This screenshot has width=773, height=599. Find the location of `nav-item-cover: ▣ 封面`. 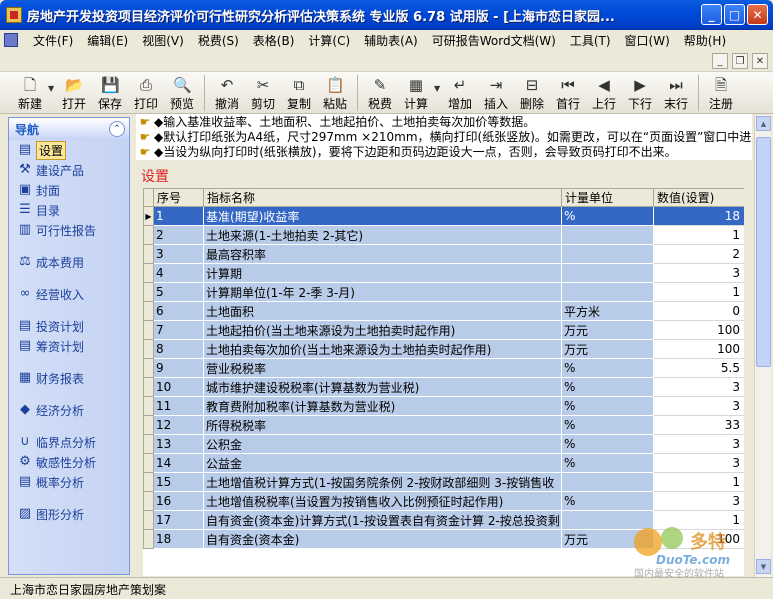

nav-item-cover: ▣ 封面 is located at coordinates (69, 190).